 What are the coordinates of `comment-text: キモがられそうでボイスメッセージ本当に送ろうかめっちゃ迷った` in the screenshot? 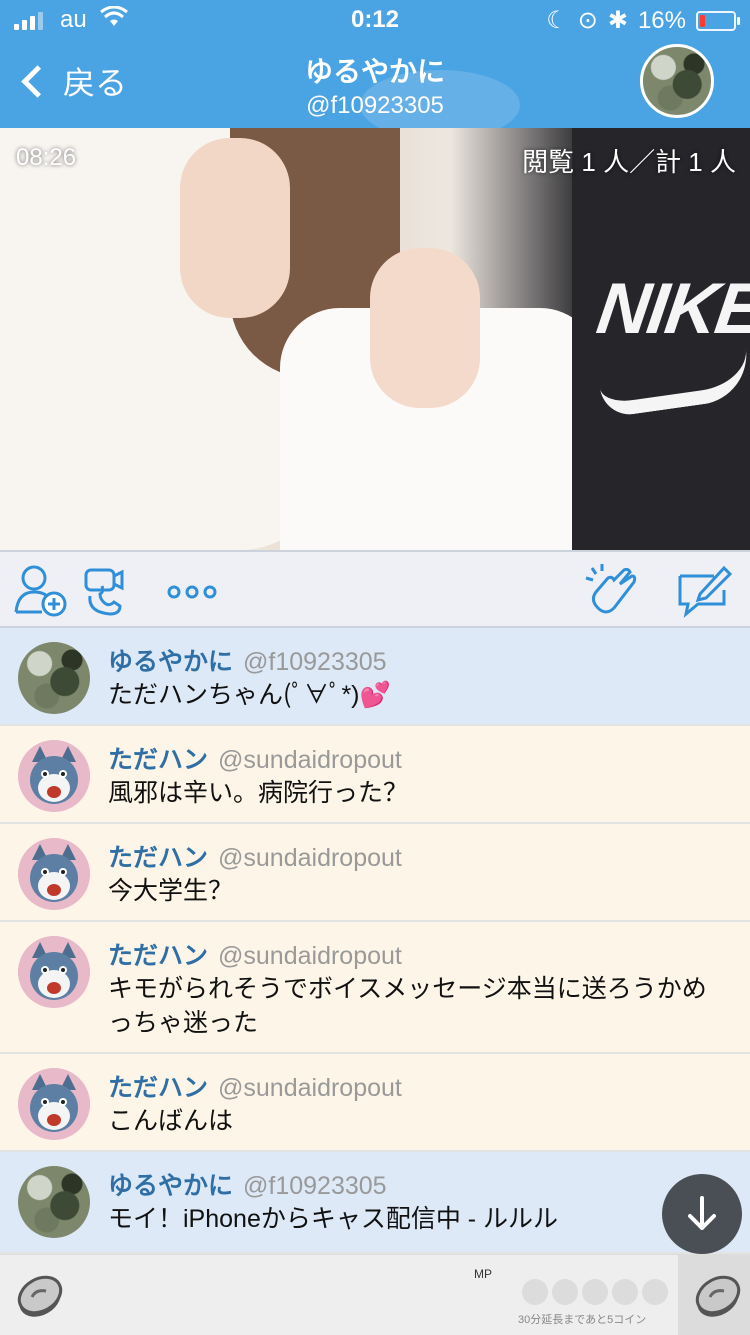 It's located at (407, 1006).